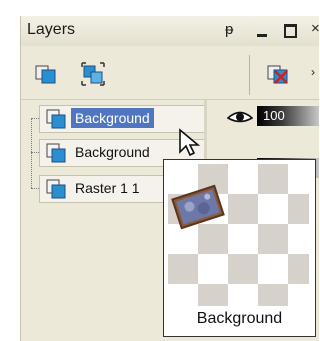 The height and width of the screenshot is (341, 320). What do you see at coordinates (198, 207) in the screenshot?
I see `thumbnail-image` at bounding box center [198, 207].